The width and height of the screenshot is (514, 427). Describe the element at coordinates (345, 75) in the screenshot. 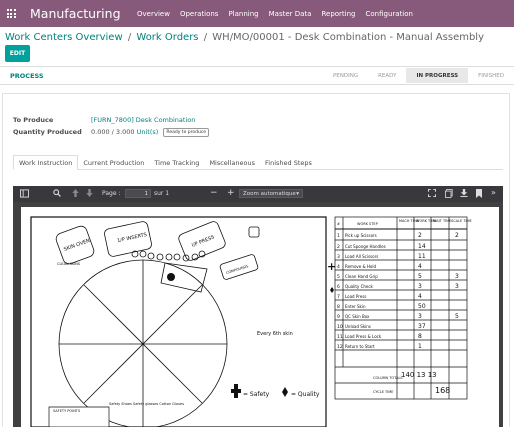

I see `stage-pending: PENDING` at that location.